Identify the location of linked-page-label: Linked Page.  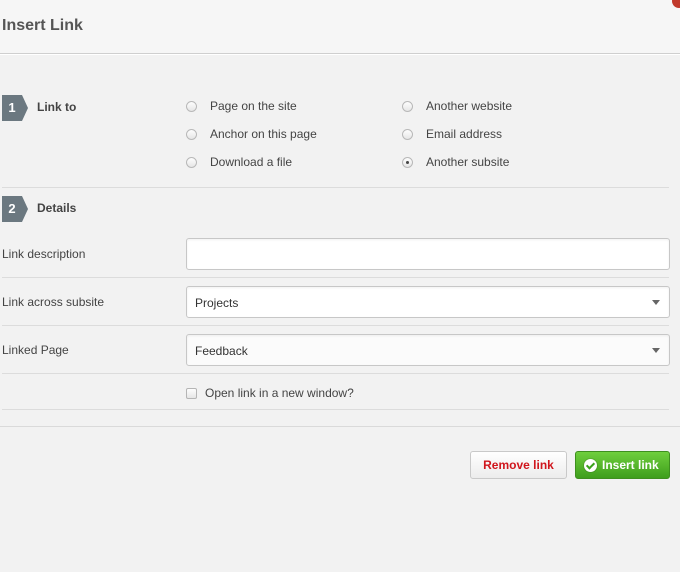
(35, 350).